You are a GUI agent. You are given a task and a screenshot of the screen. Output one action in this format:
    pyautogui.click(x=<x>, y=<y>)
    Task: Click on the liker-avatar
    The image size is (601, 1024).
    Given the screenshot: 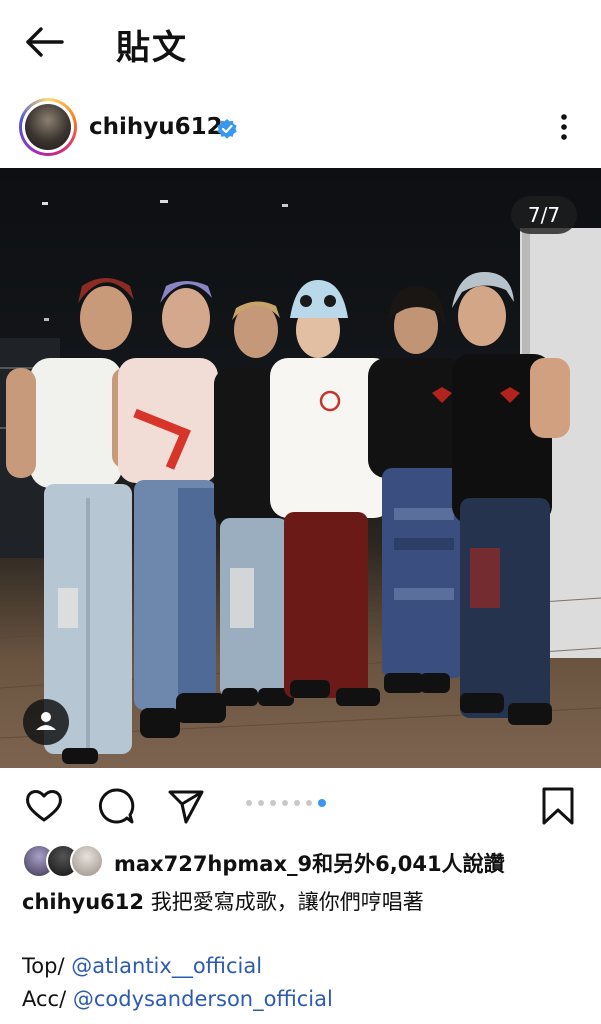 What is the action you would take?
    pyautogui.click(x=87, y=861)
    